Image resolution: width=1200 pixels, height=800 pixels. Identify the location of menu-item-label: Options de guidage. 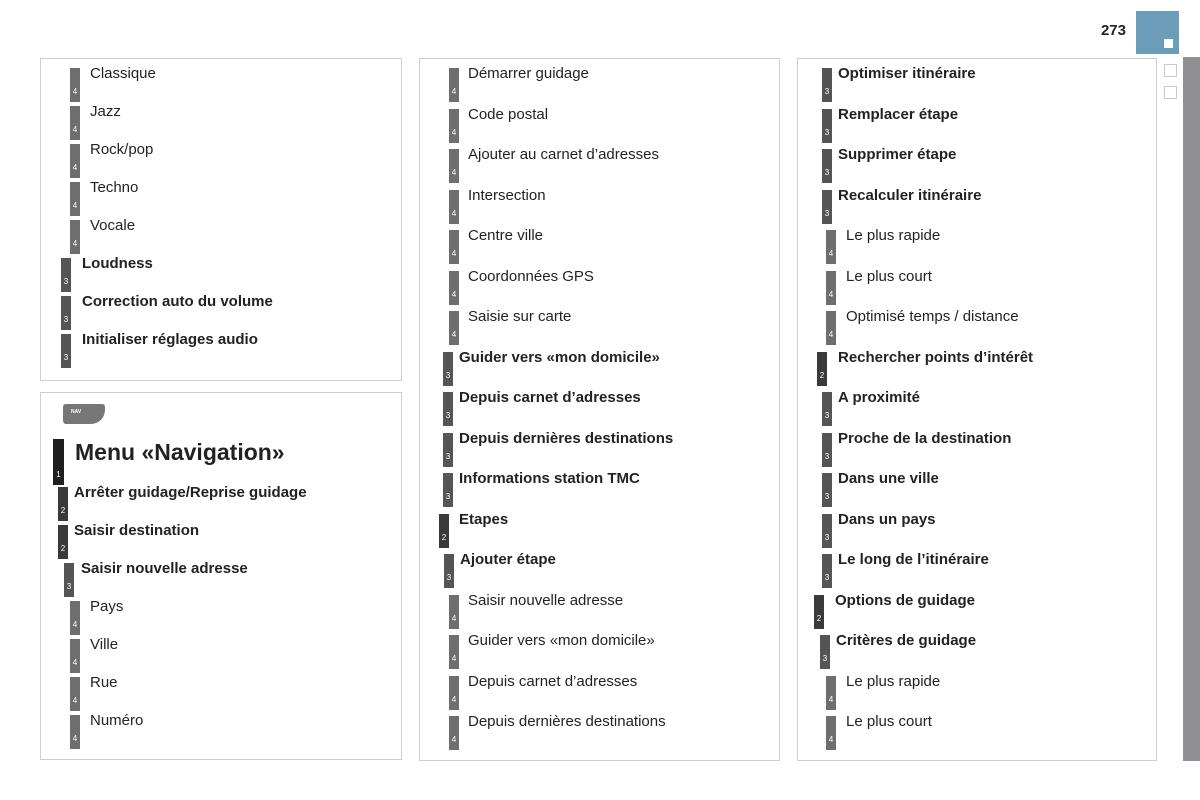
(905, 600).